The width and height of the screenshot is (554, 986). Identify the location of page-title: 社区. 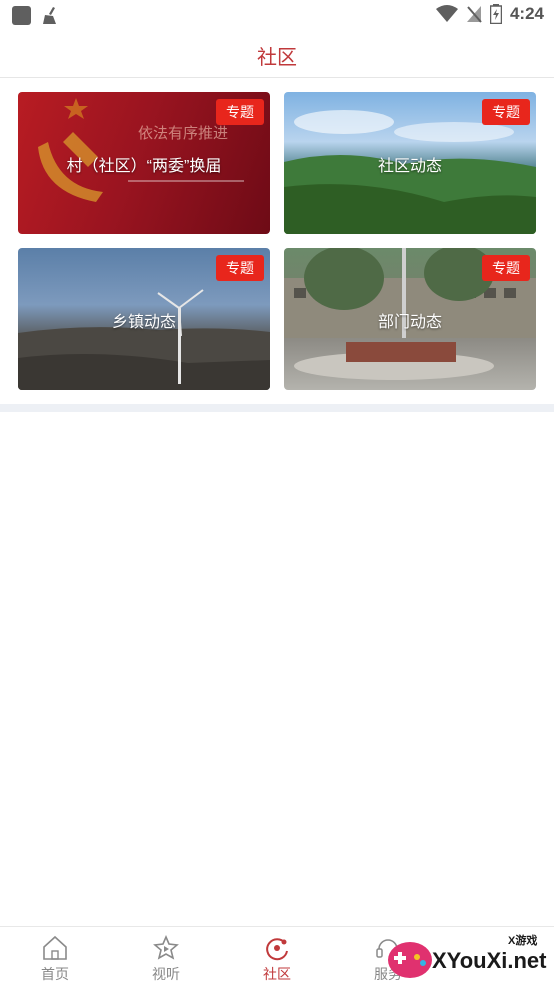
(277, 58).